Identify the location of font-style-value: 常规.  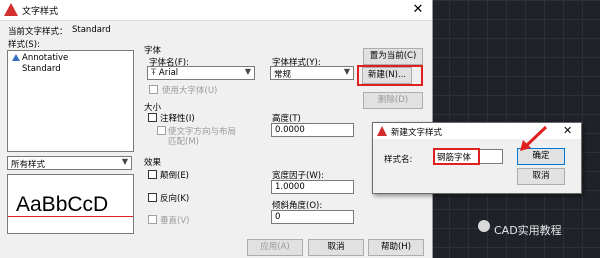
(283, 75).